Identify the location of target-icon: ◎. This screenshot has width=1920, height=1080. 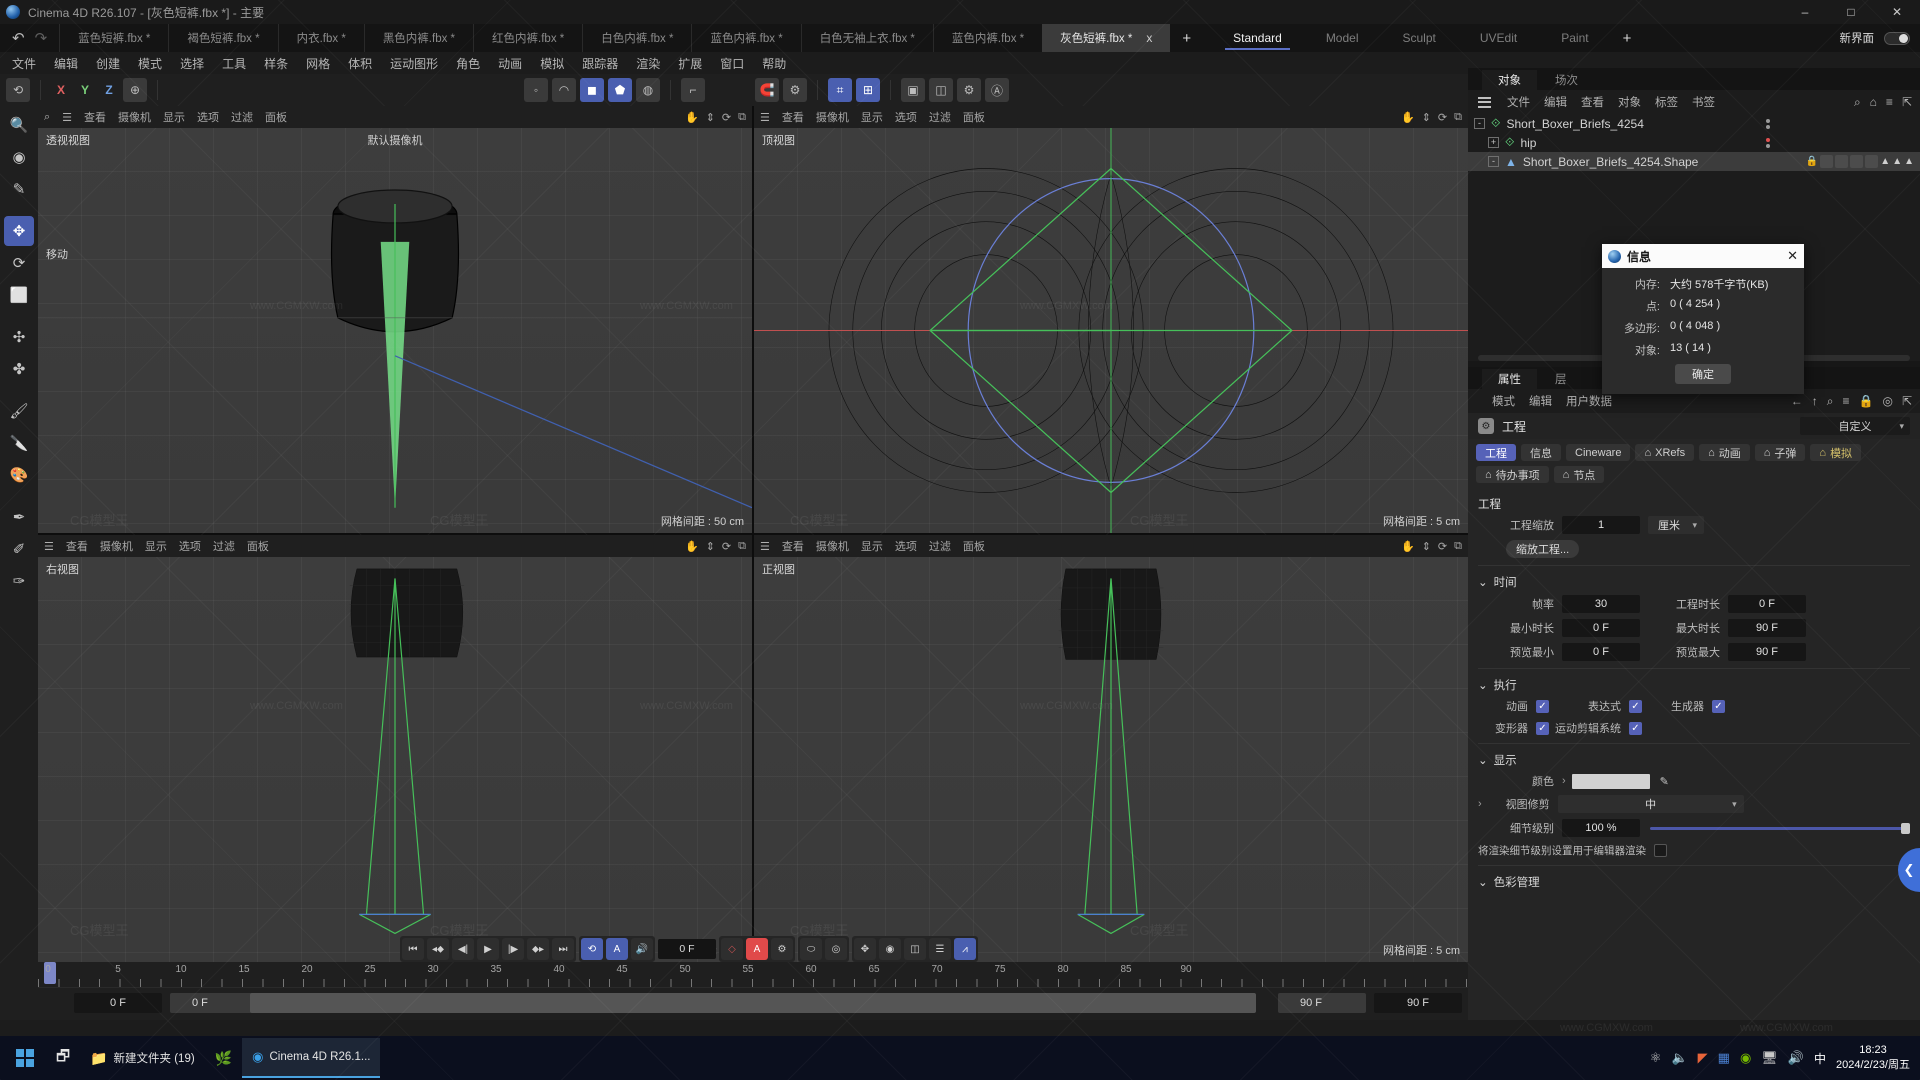
(1887, 401).